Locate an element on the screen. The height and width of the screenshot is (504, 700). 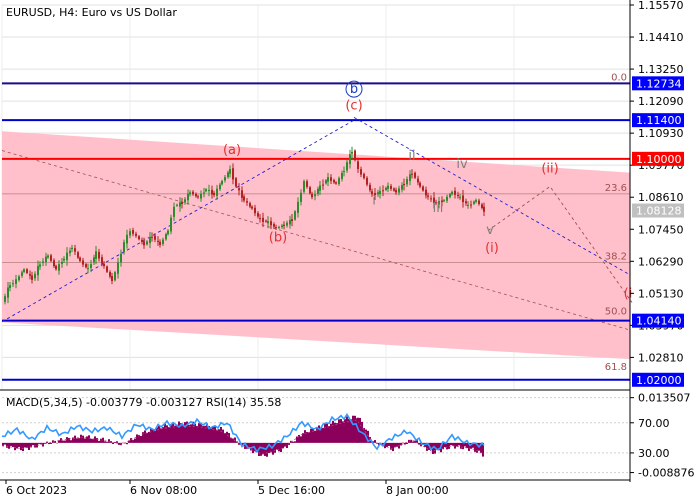
fib-label-2: 38.2 is located at coordinates (616, 256).